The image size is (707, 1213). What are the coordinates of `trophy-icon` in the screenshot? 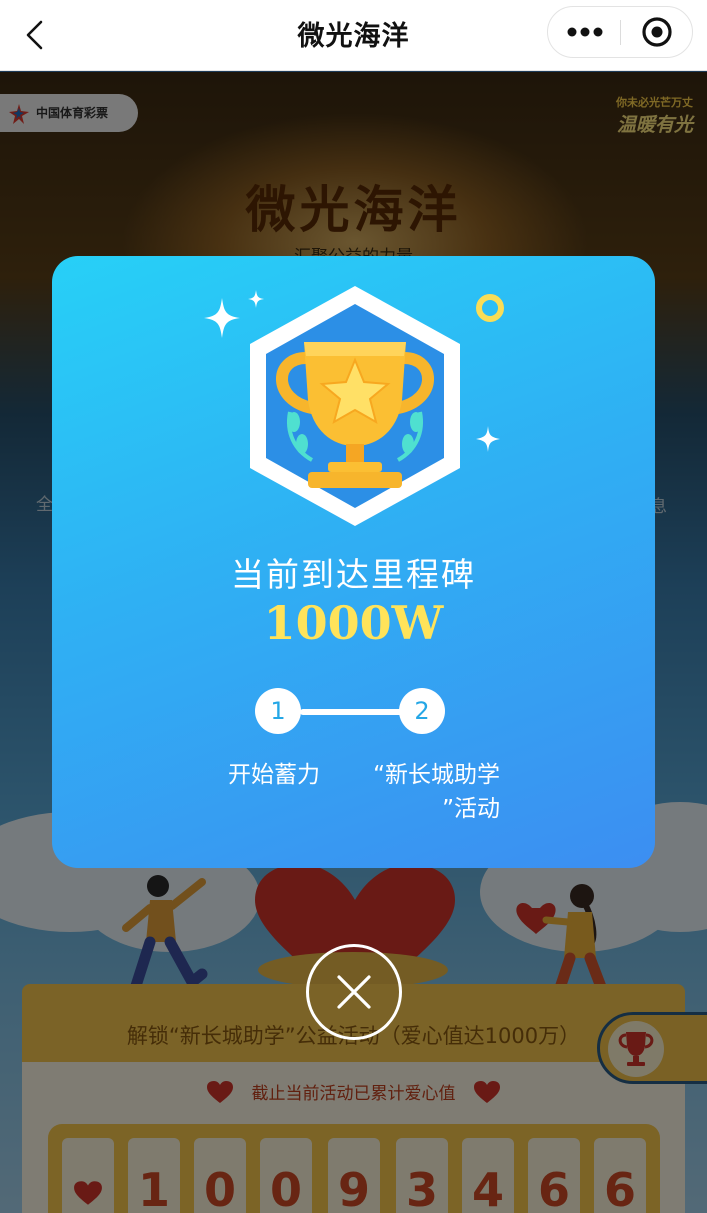 It's located at (355, 406).